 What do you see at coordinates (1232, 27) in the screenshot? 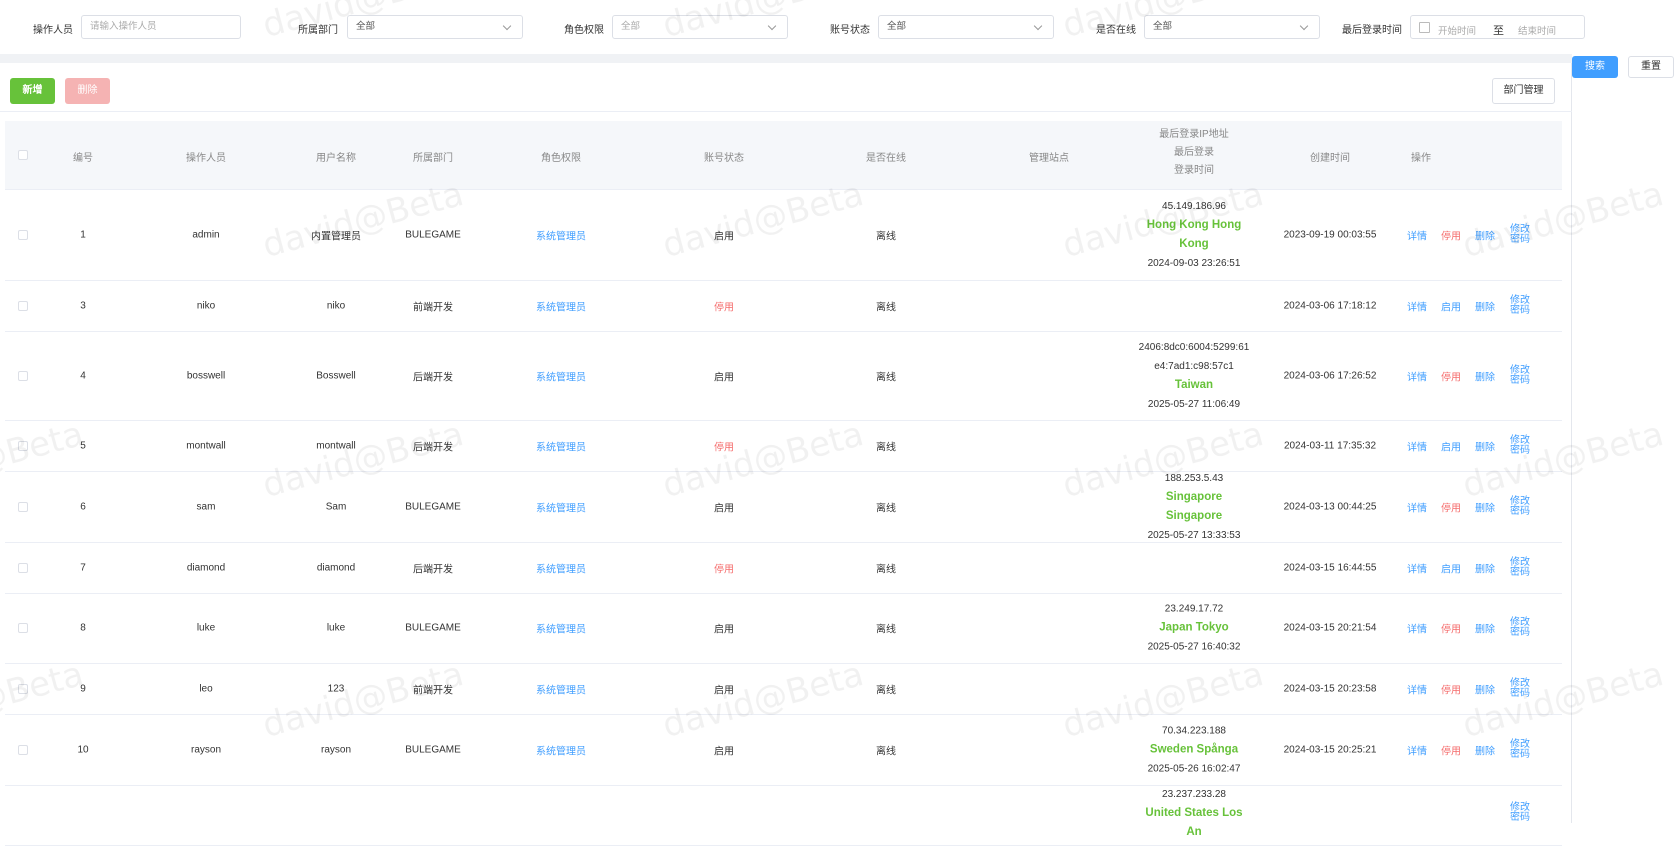
I see `online-select: 全部` at bounding box center [1232, 27].